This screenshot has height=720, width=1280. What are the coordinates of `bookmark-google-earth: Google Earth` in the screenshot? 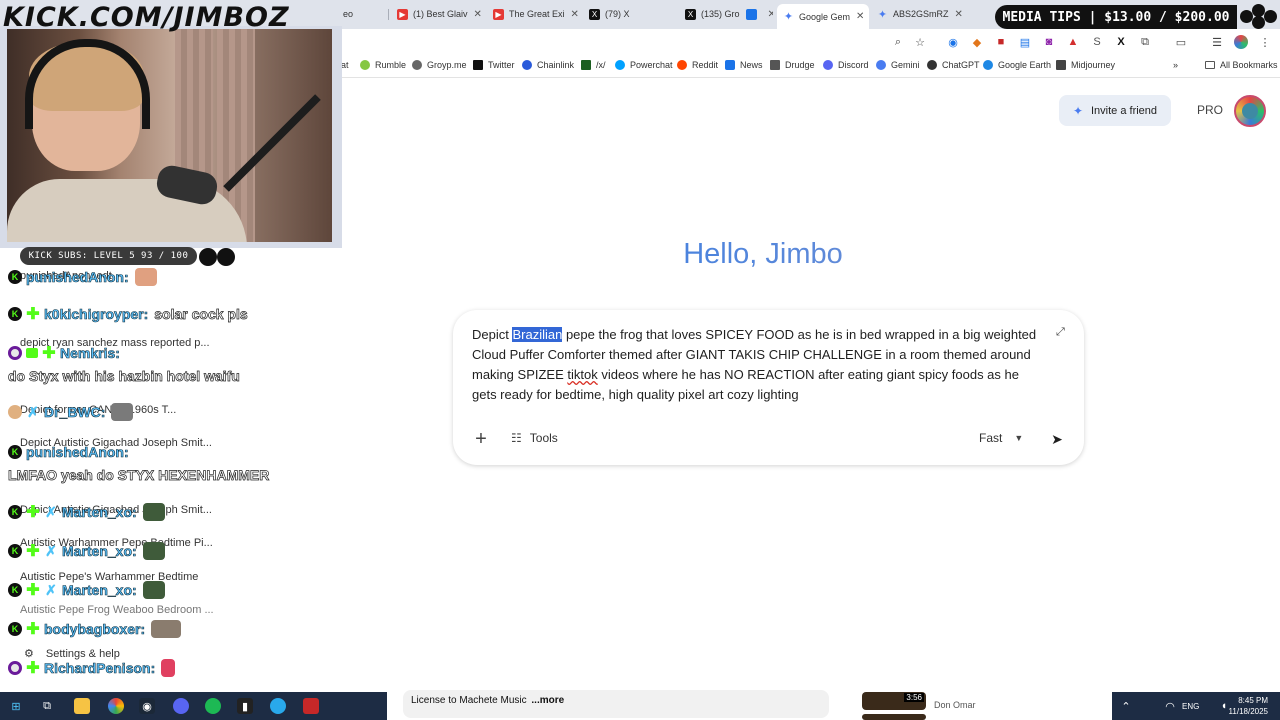 It's located at (1017, 65).